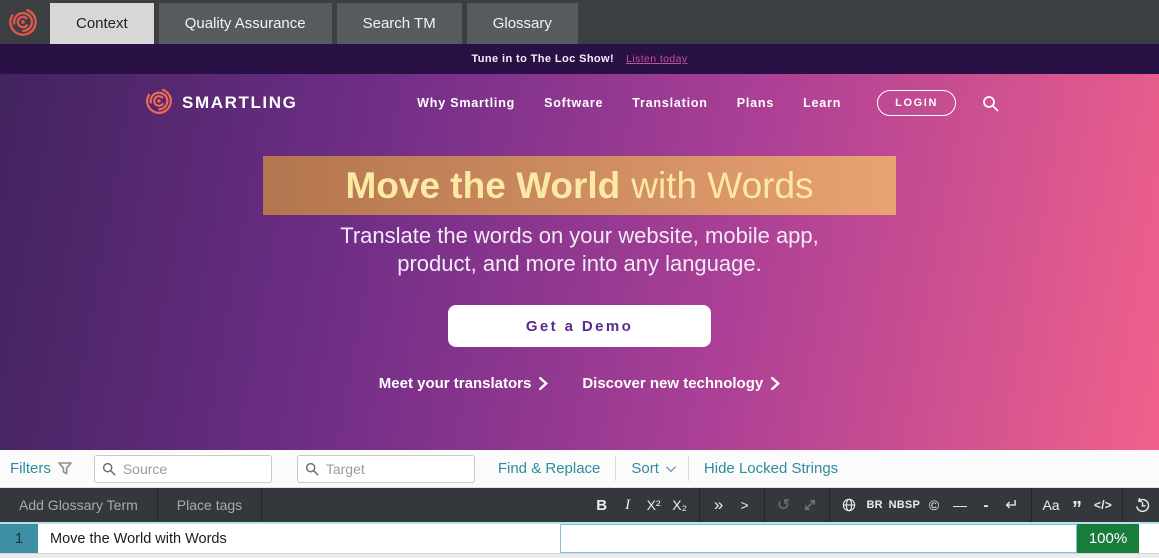  I want to click on br-tag-button: BR, so click(875, 505).